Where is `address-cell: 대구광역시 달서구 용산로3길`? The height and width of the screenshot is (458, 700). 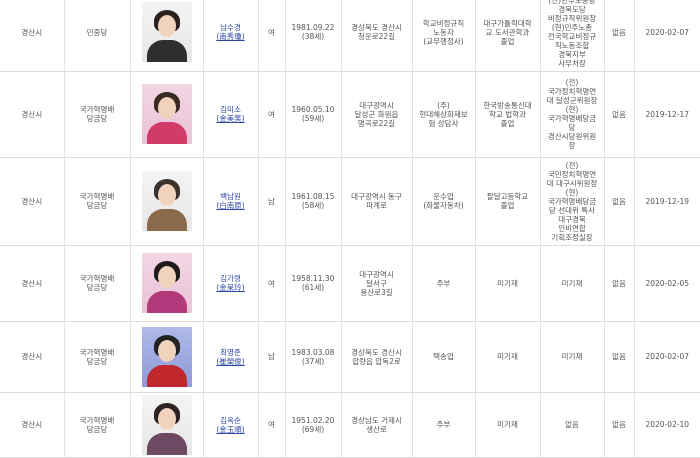
address-cell: 대구광역시 달서구 용산로3길 is located at coordinates (376, 283).